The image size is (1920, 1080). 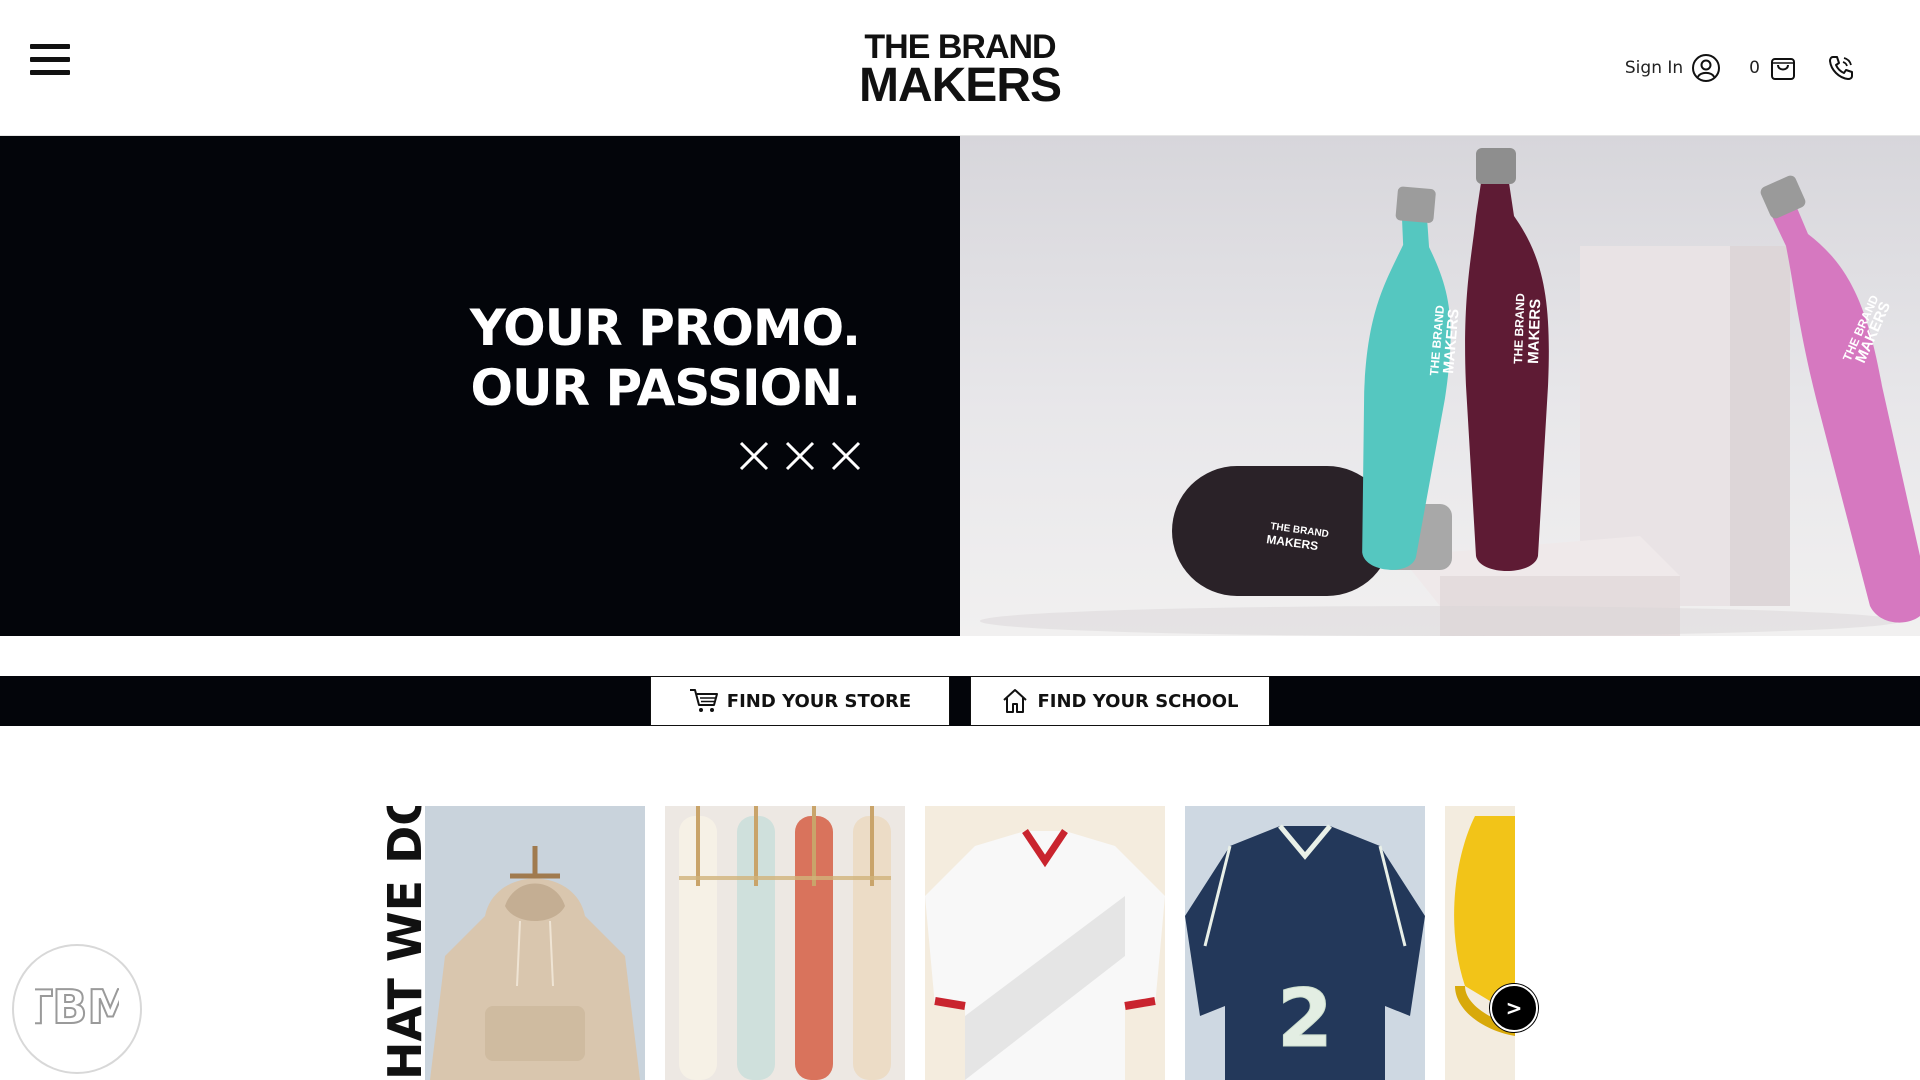 I want to click on carousel-card-hoodie, so click(x=535, y=943).